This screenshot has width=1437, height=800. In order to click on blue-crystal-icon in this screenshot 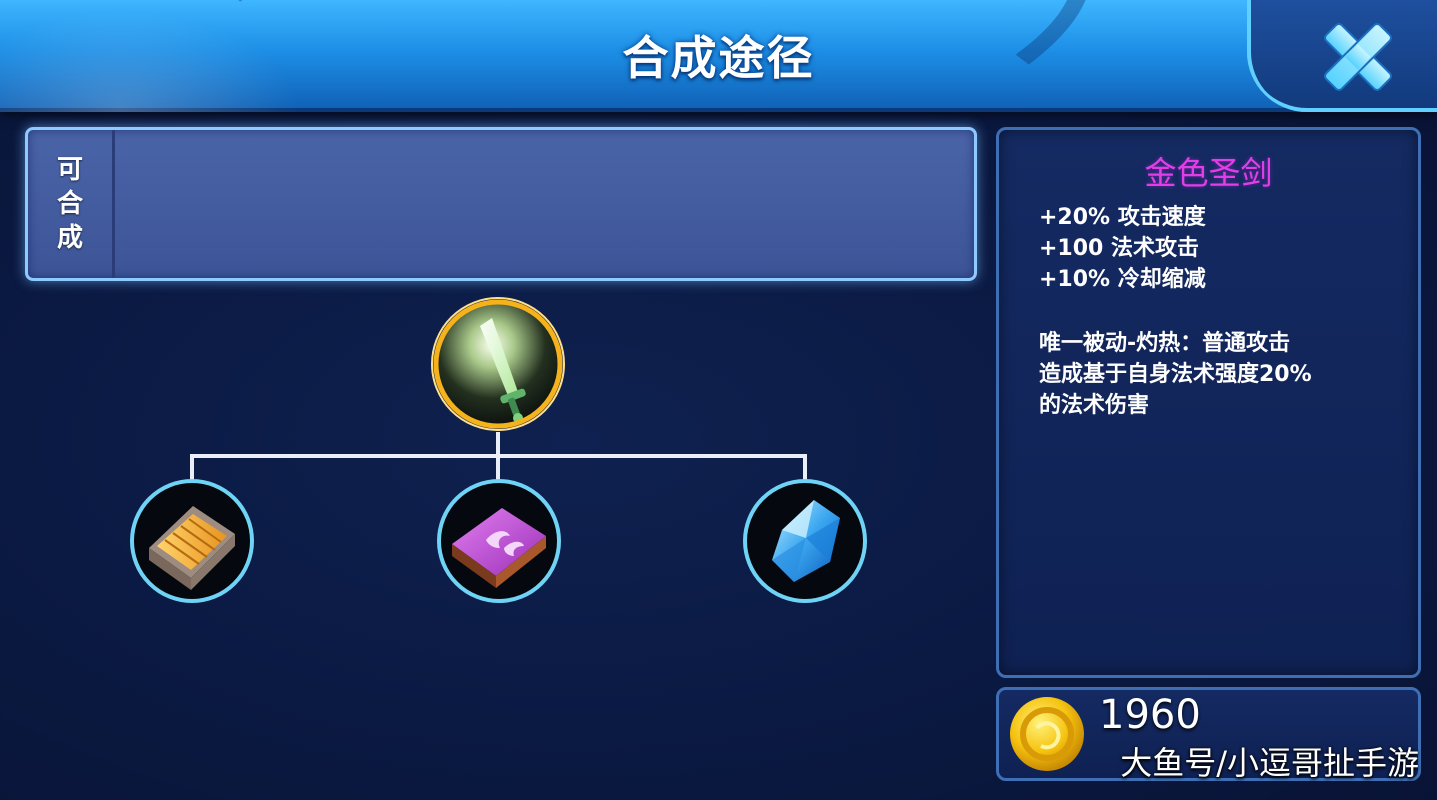, I will do `click(805, 541)`.